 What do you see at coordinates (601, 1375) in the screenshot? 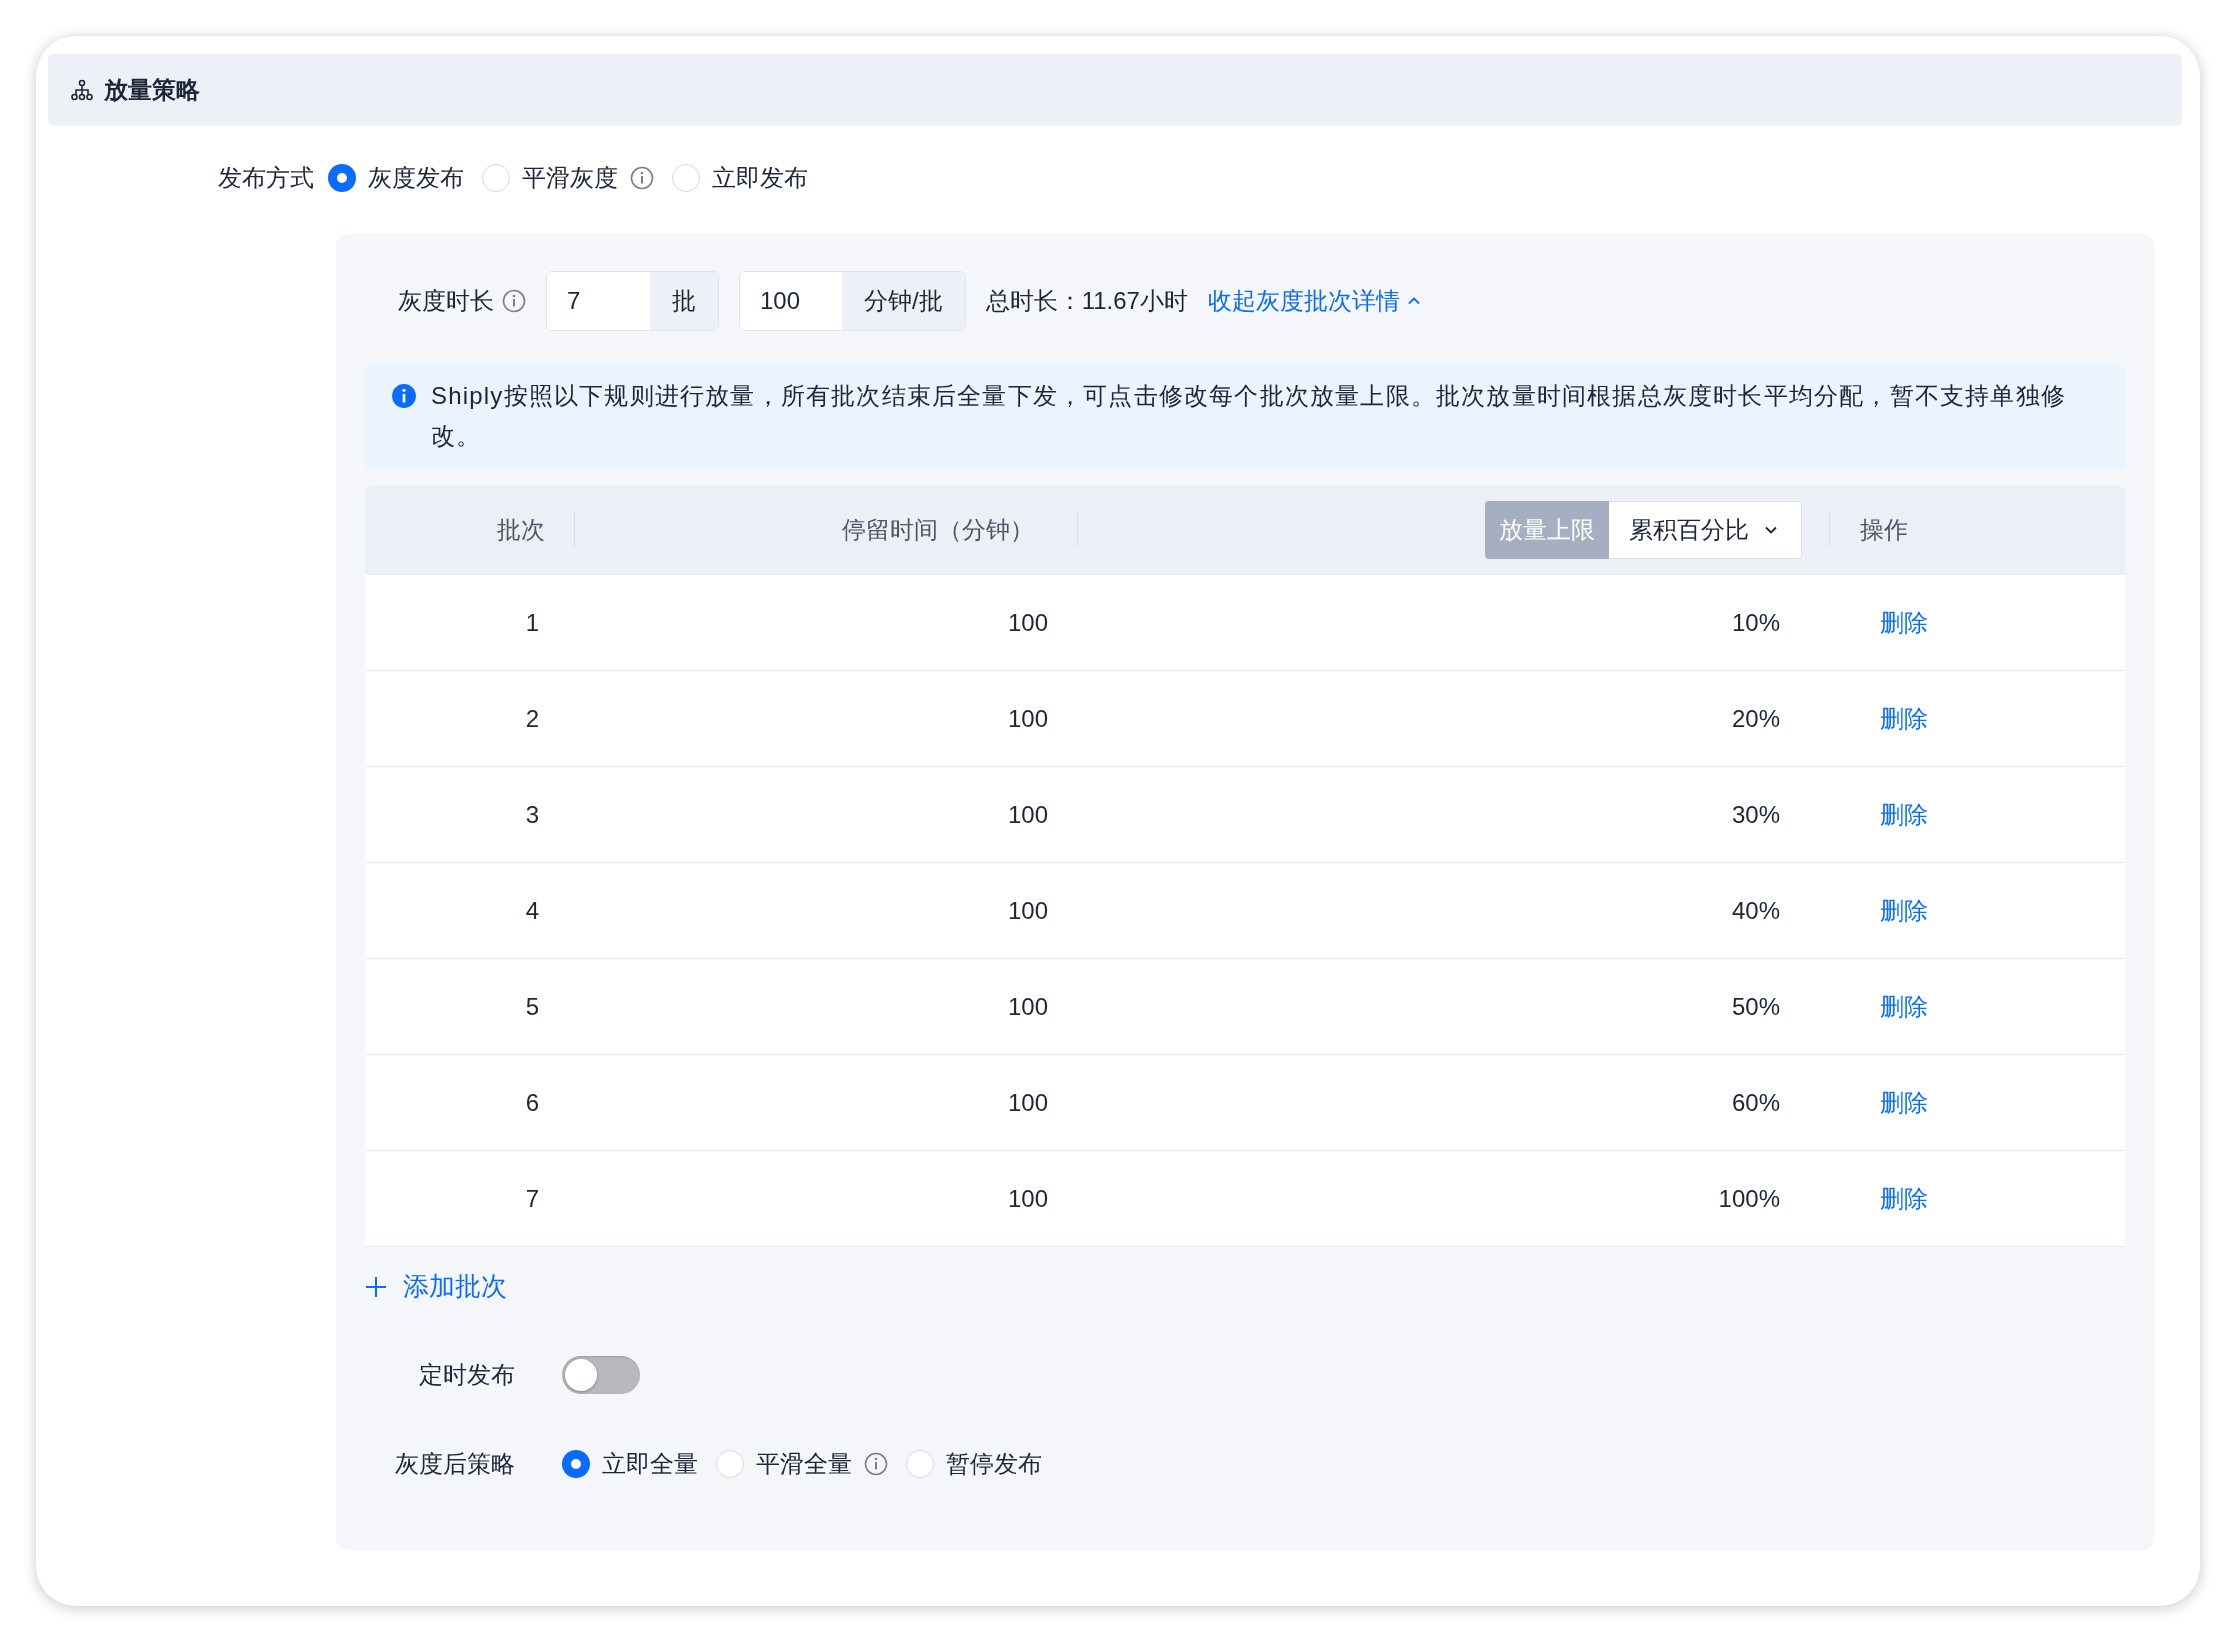
I see `schedule-toggle` at bounding box center [601, 1375].